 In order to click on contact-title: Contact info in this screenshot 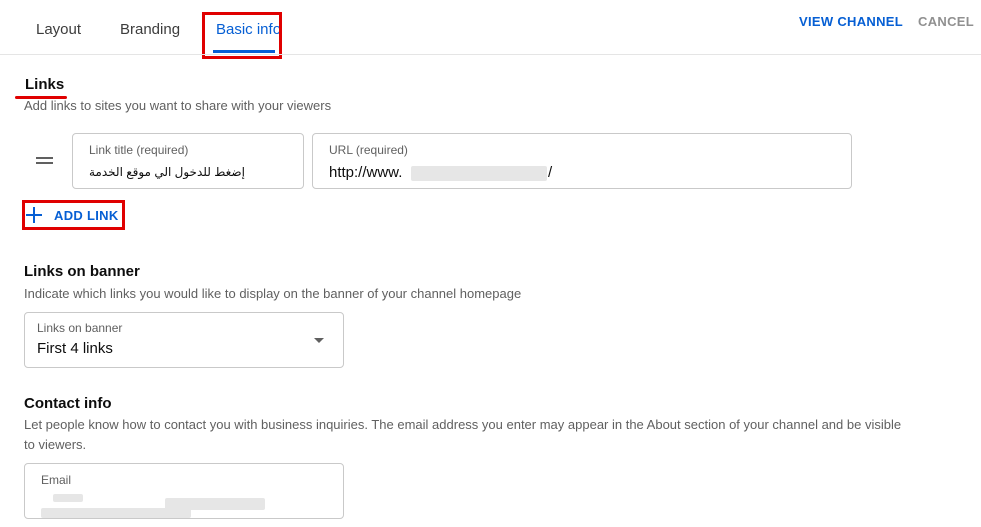, I will do `click(68, 403)`.